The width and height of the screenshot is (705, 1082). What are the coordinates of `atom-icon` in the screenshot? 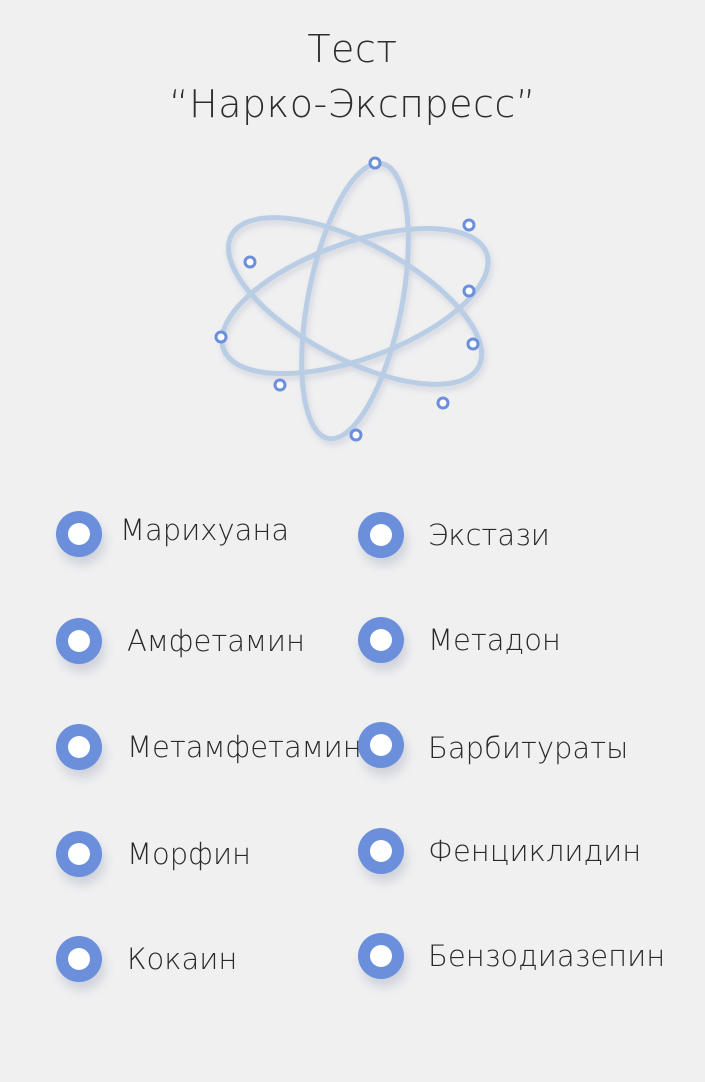 It's located at (352, 299).